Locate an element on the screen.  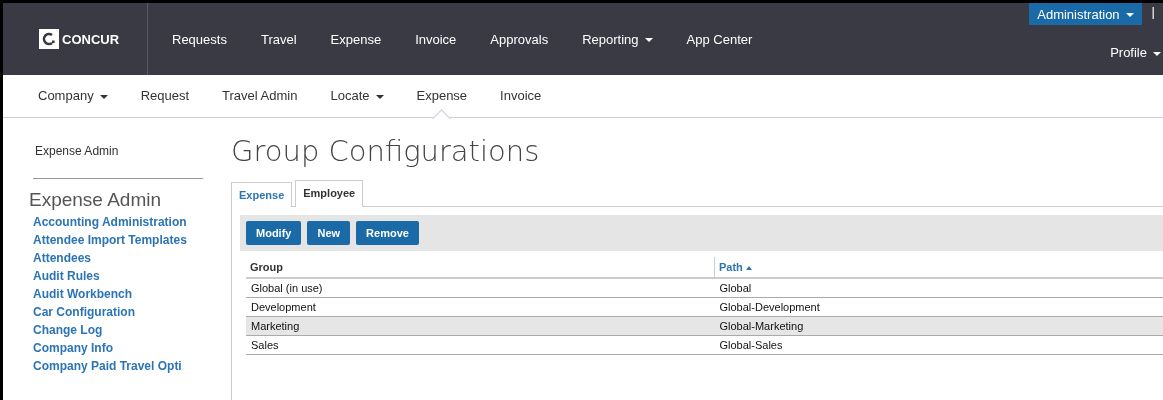
sidebar-heading: Expense Admin is located at coordinates (96, 200).